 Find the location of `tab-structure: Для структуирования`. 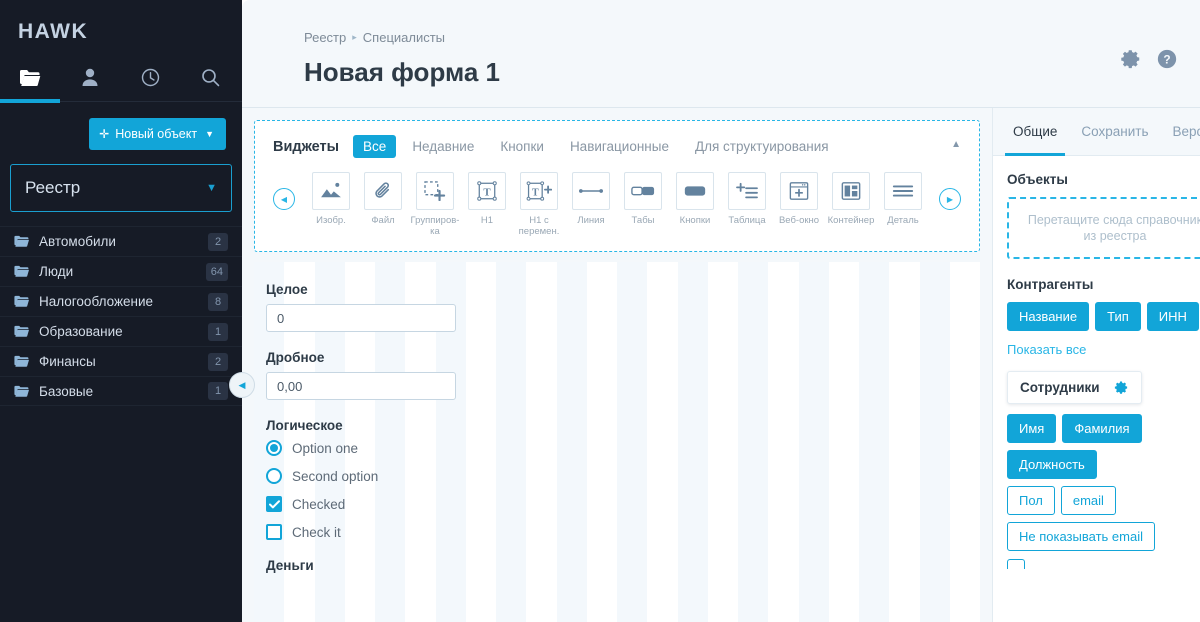

tab-structure: Для структуирования is located at coordinates (762, 146).